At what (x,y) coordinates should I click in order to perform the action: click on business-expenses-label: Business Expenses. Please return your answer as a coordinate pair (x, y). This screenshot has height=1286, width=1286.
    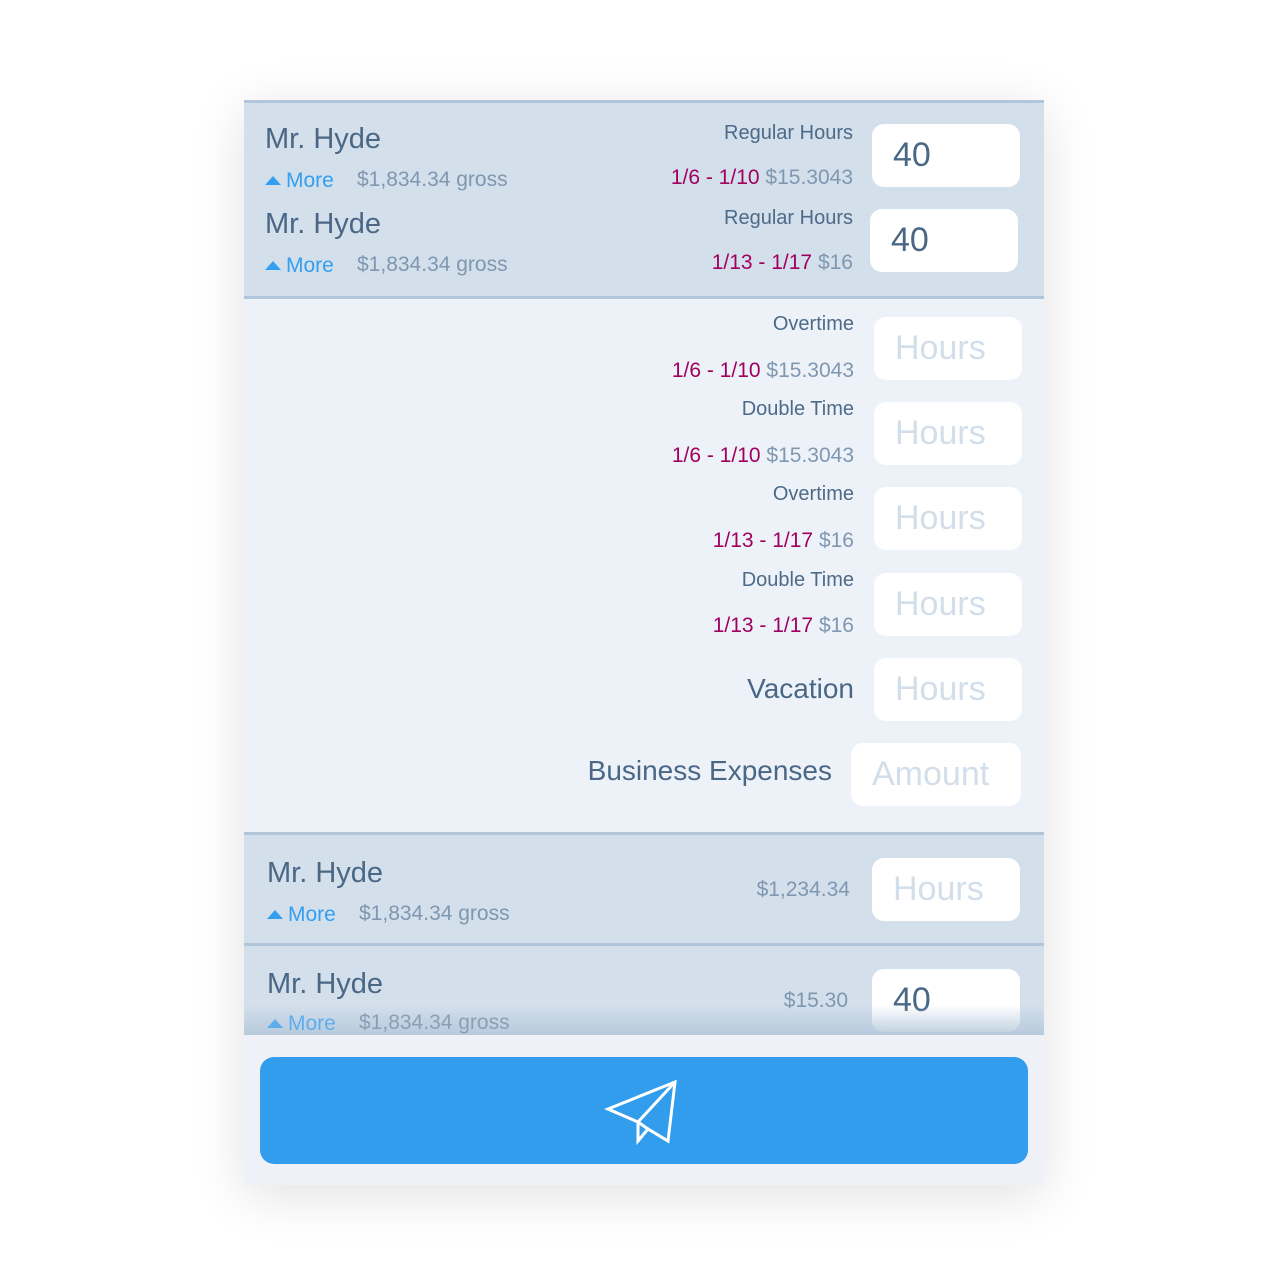
    Looking at the image, I should click on (709, 770).